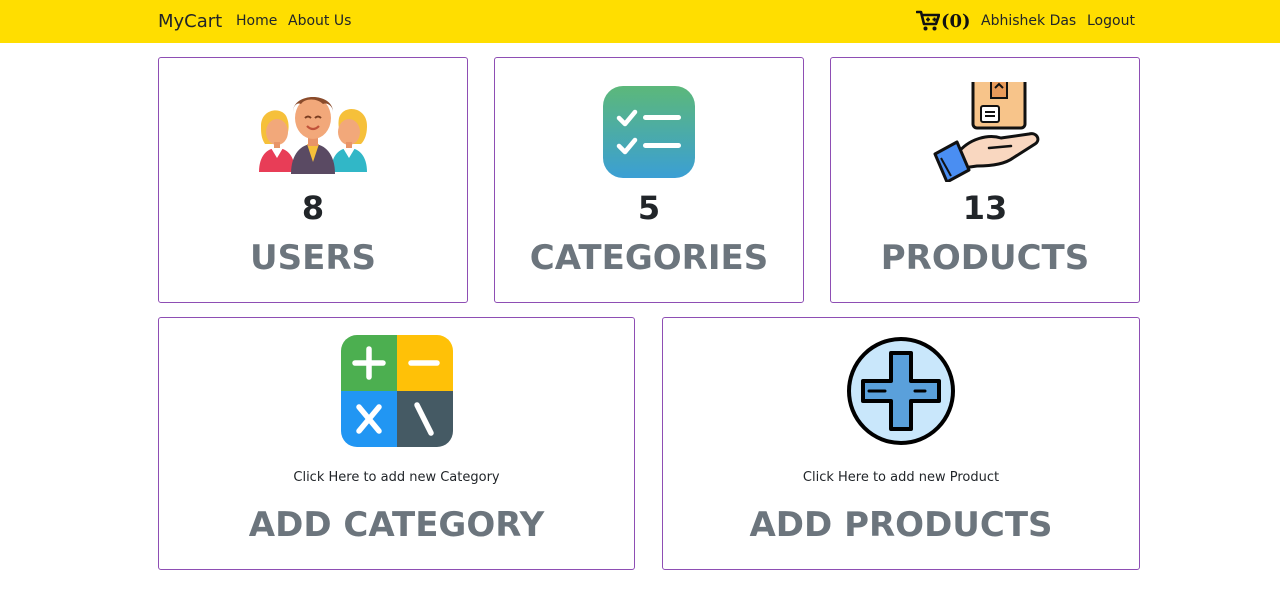 Image resolution: width=1280 pixels, height=603 pixels. Describe the element at coordinates (1111, 21) in the screenshot. I see `logout-link: Logout` at that location.